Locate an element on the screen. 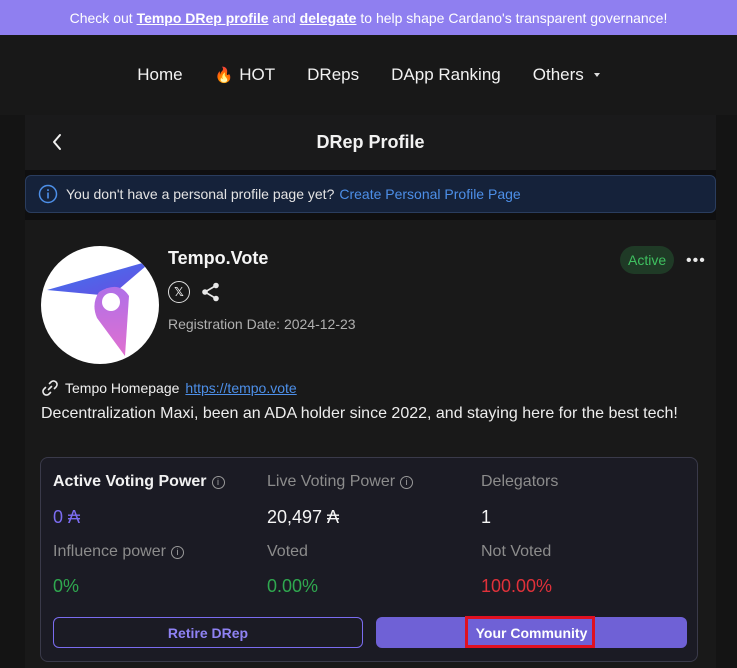 This screenshot has width=737, height=668. fire-icon: 🔥 is located at coordinates (224, 75).